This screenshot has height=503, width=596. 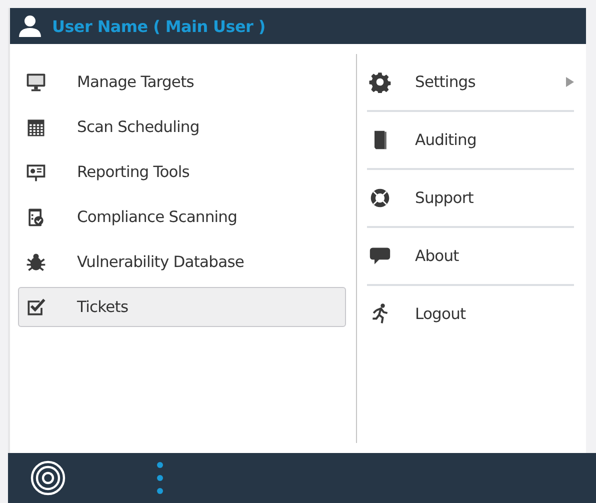 What do you see at coordinates (36, 262) in the screenshot?
I see `bug-icon` at bounding box center [36, 262].